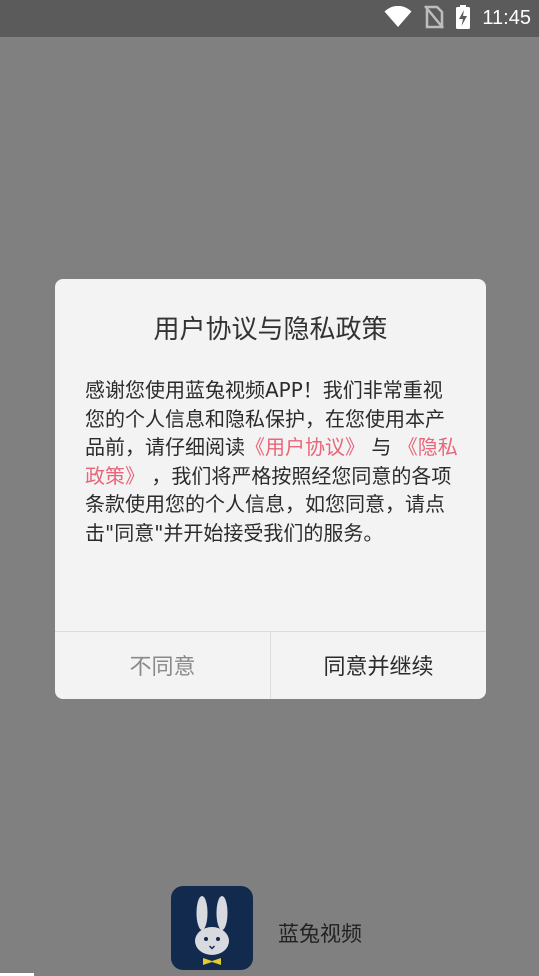 The width and height of the screenshot is (539, 976). Describe the element at coordinates (269, 18) in the screenshot. I see `status-bar: 11:45` at that location.